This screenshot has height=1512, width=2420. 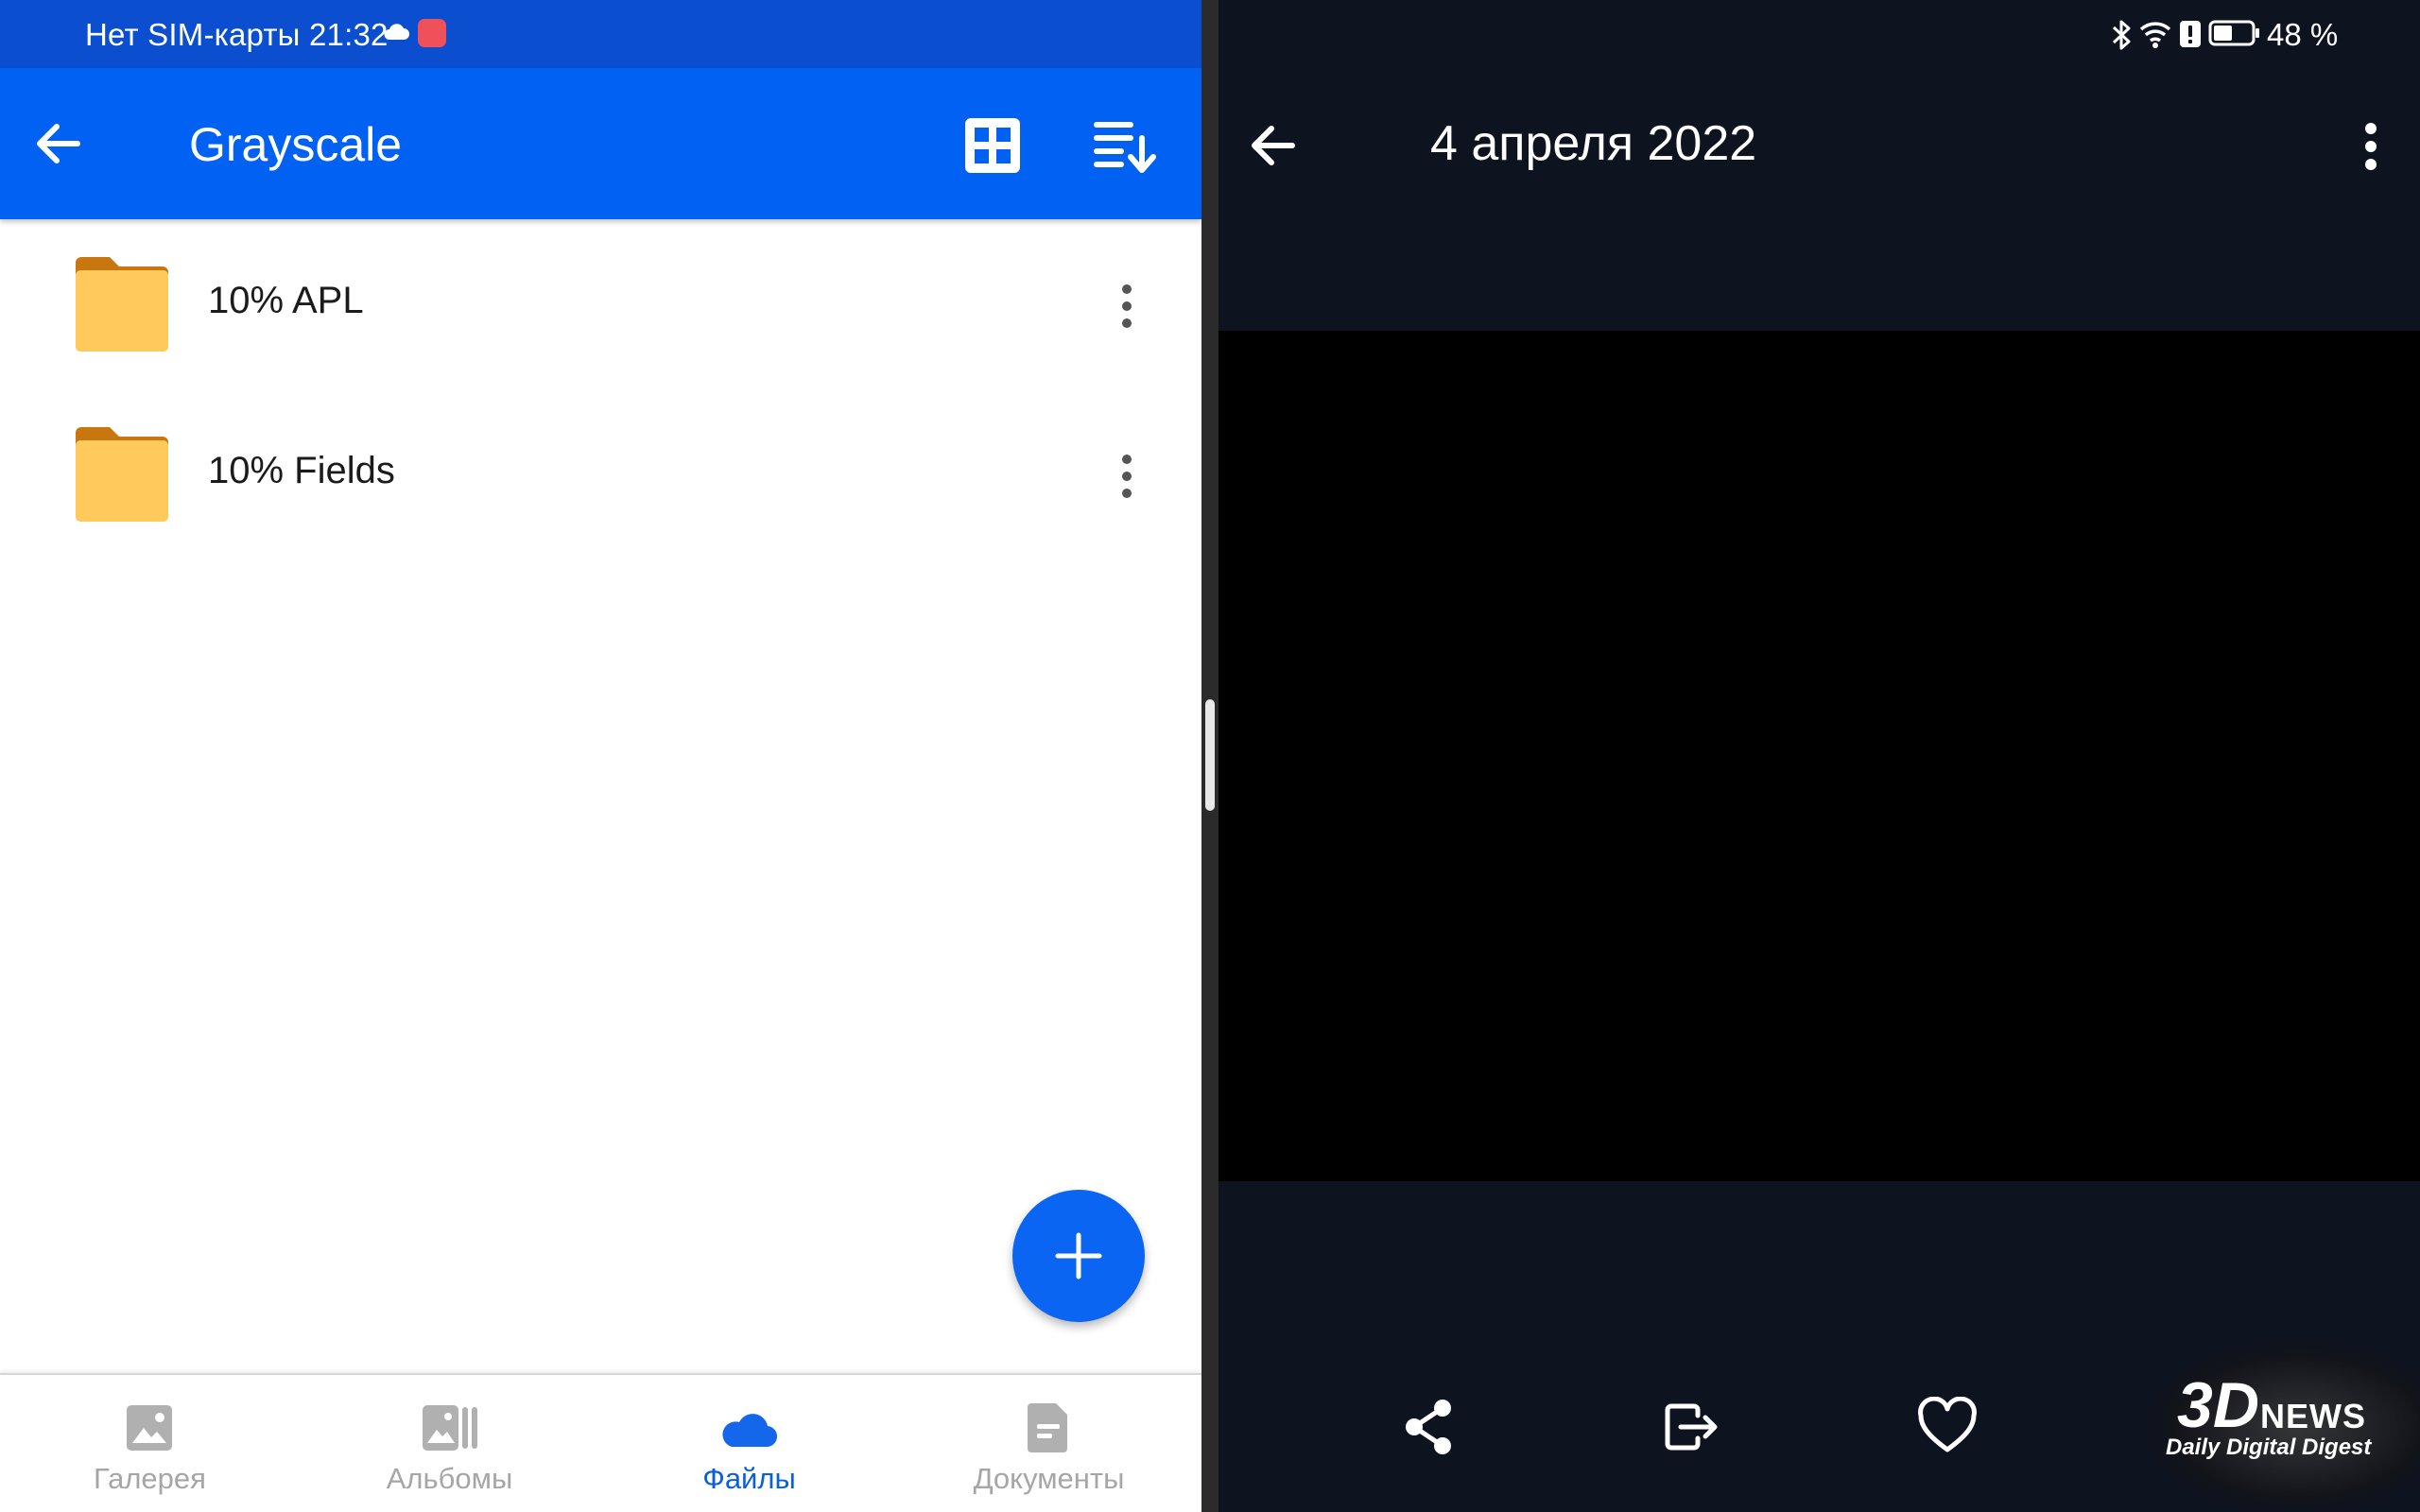 I want to click on notification-app-icon, so click(x=432, y=33).